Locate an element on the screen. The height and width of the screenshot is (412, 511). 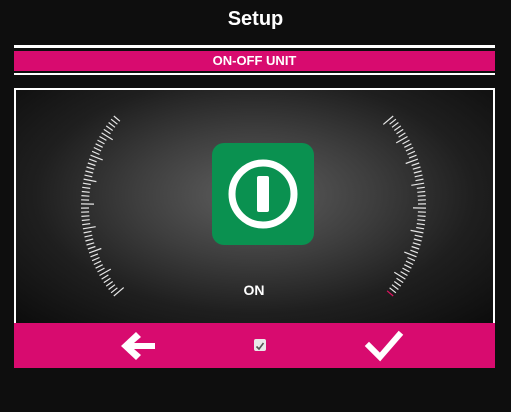
checkbox-icon is located at coordinates (260, 345).